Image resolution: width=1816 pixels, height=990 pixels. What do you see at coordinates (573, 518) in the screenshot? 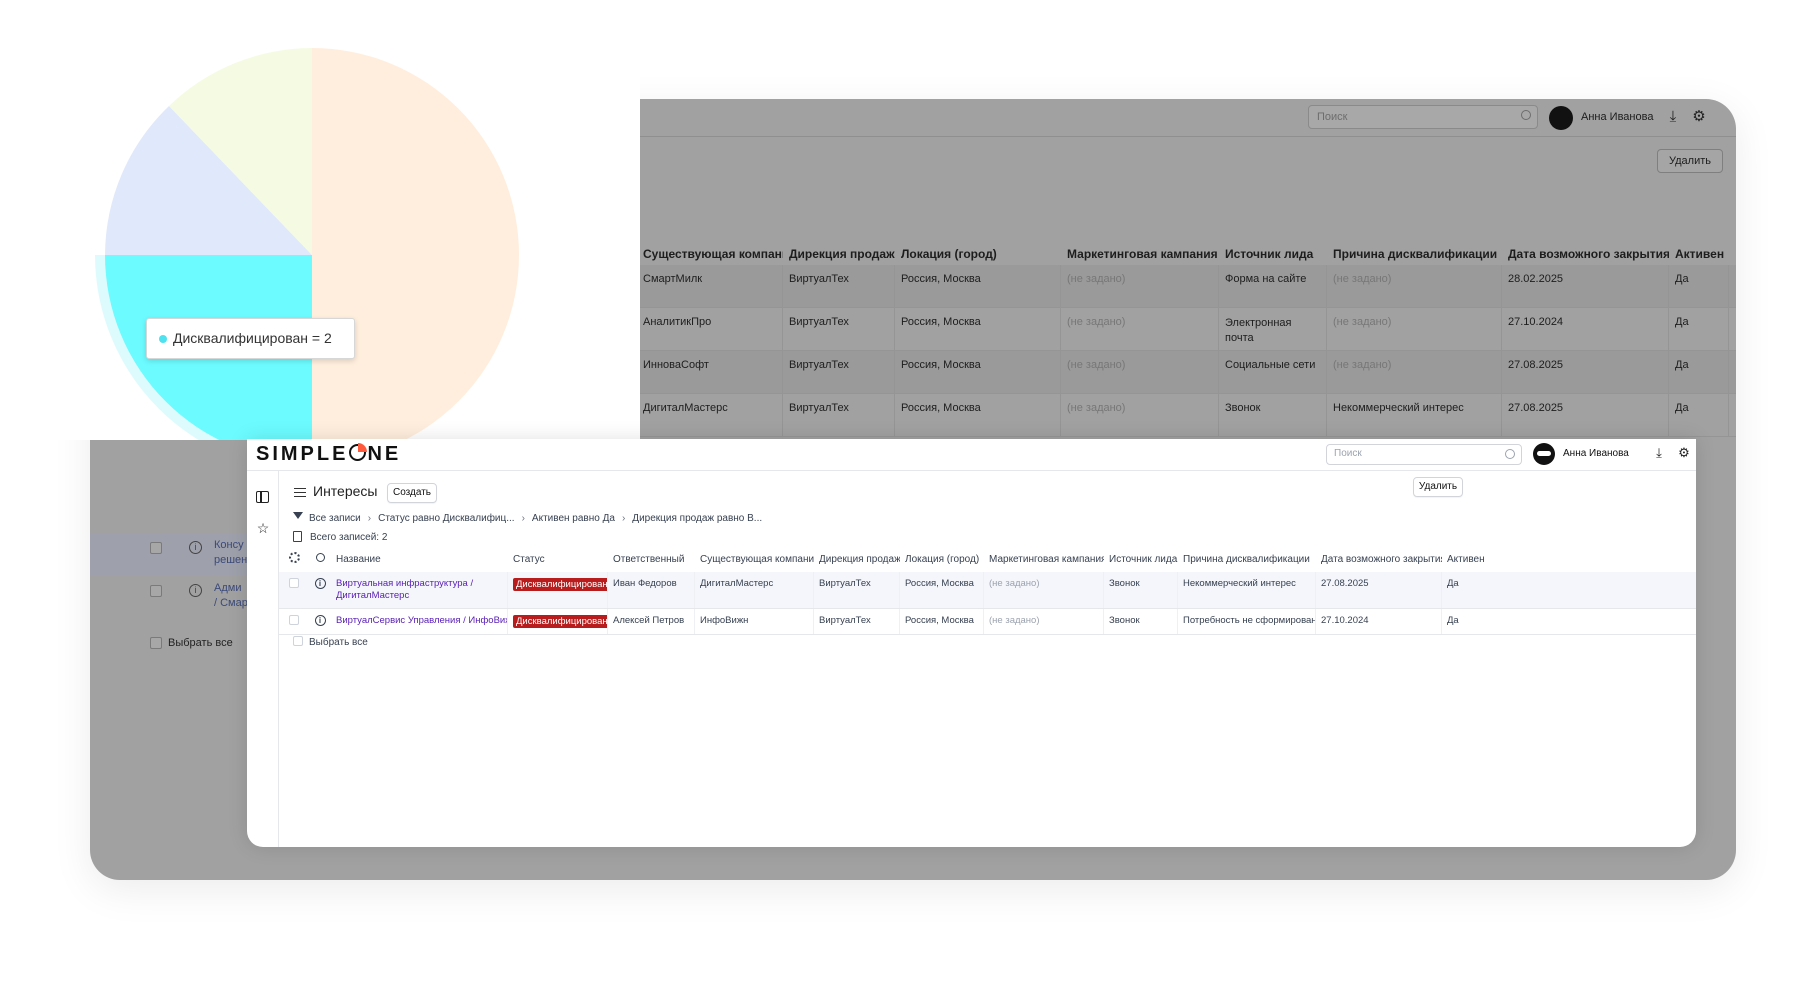
I see `filter-condition-active: Активен равно Да` at bounding box center [573, 518].